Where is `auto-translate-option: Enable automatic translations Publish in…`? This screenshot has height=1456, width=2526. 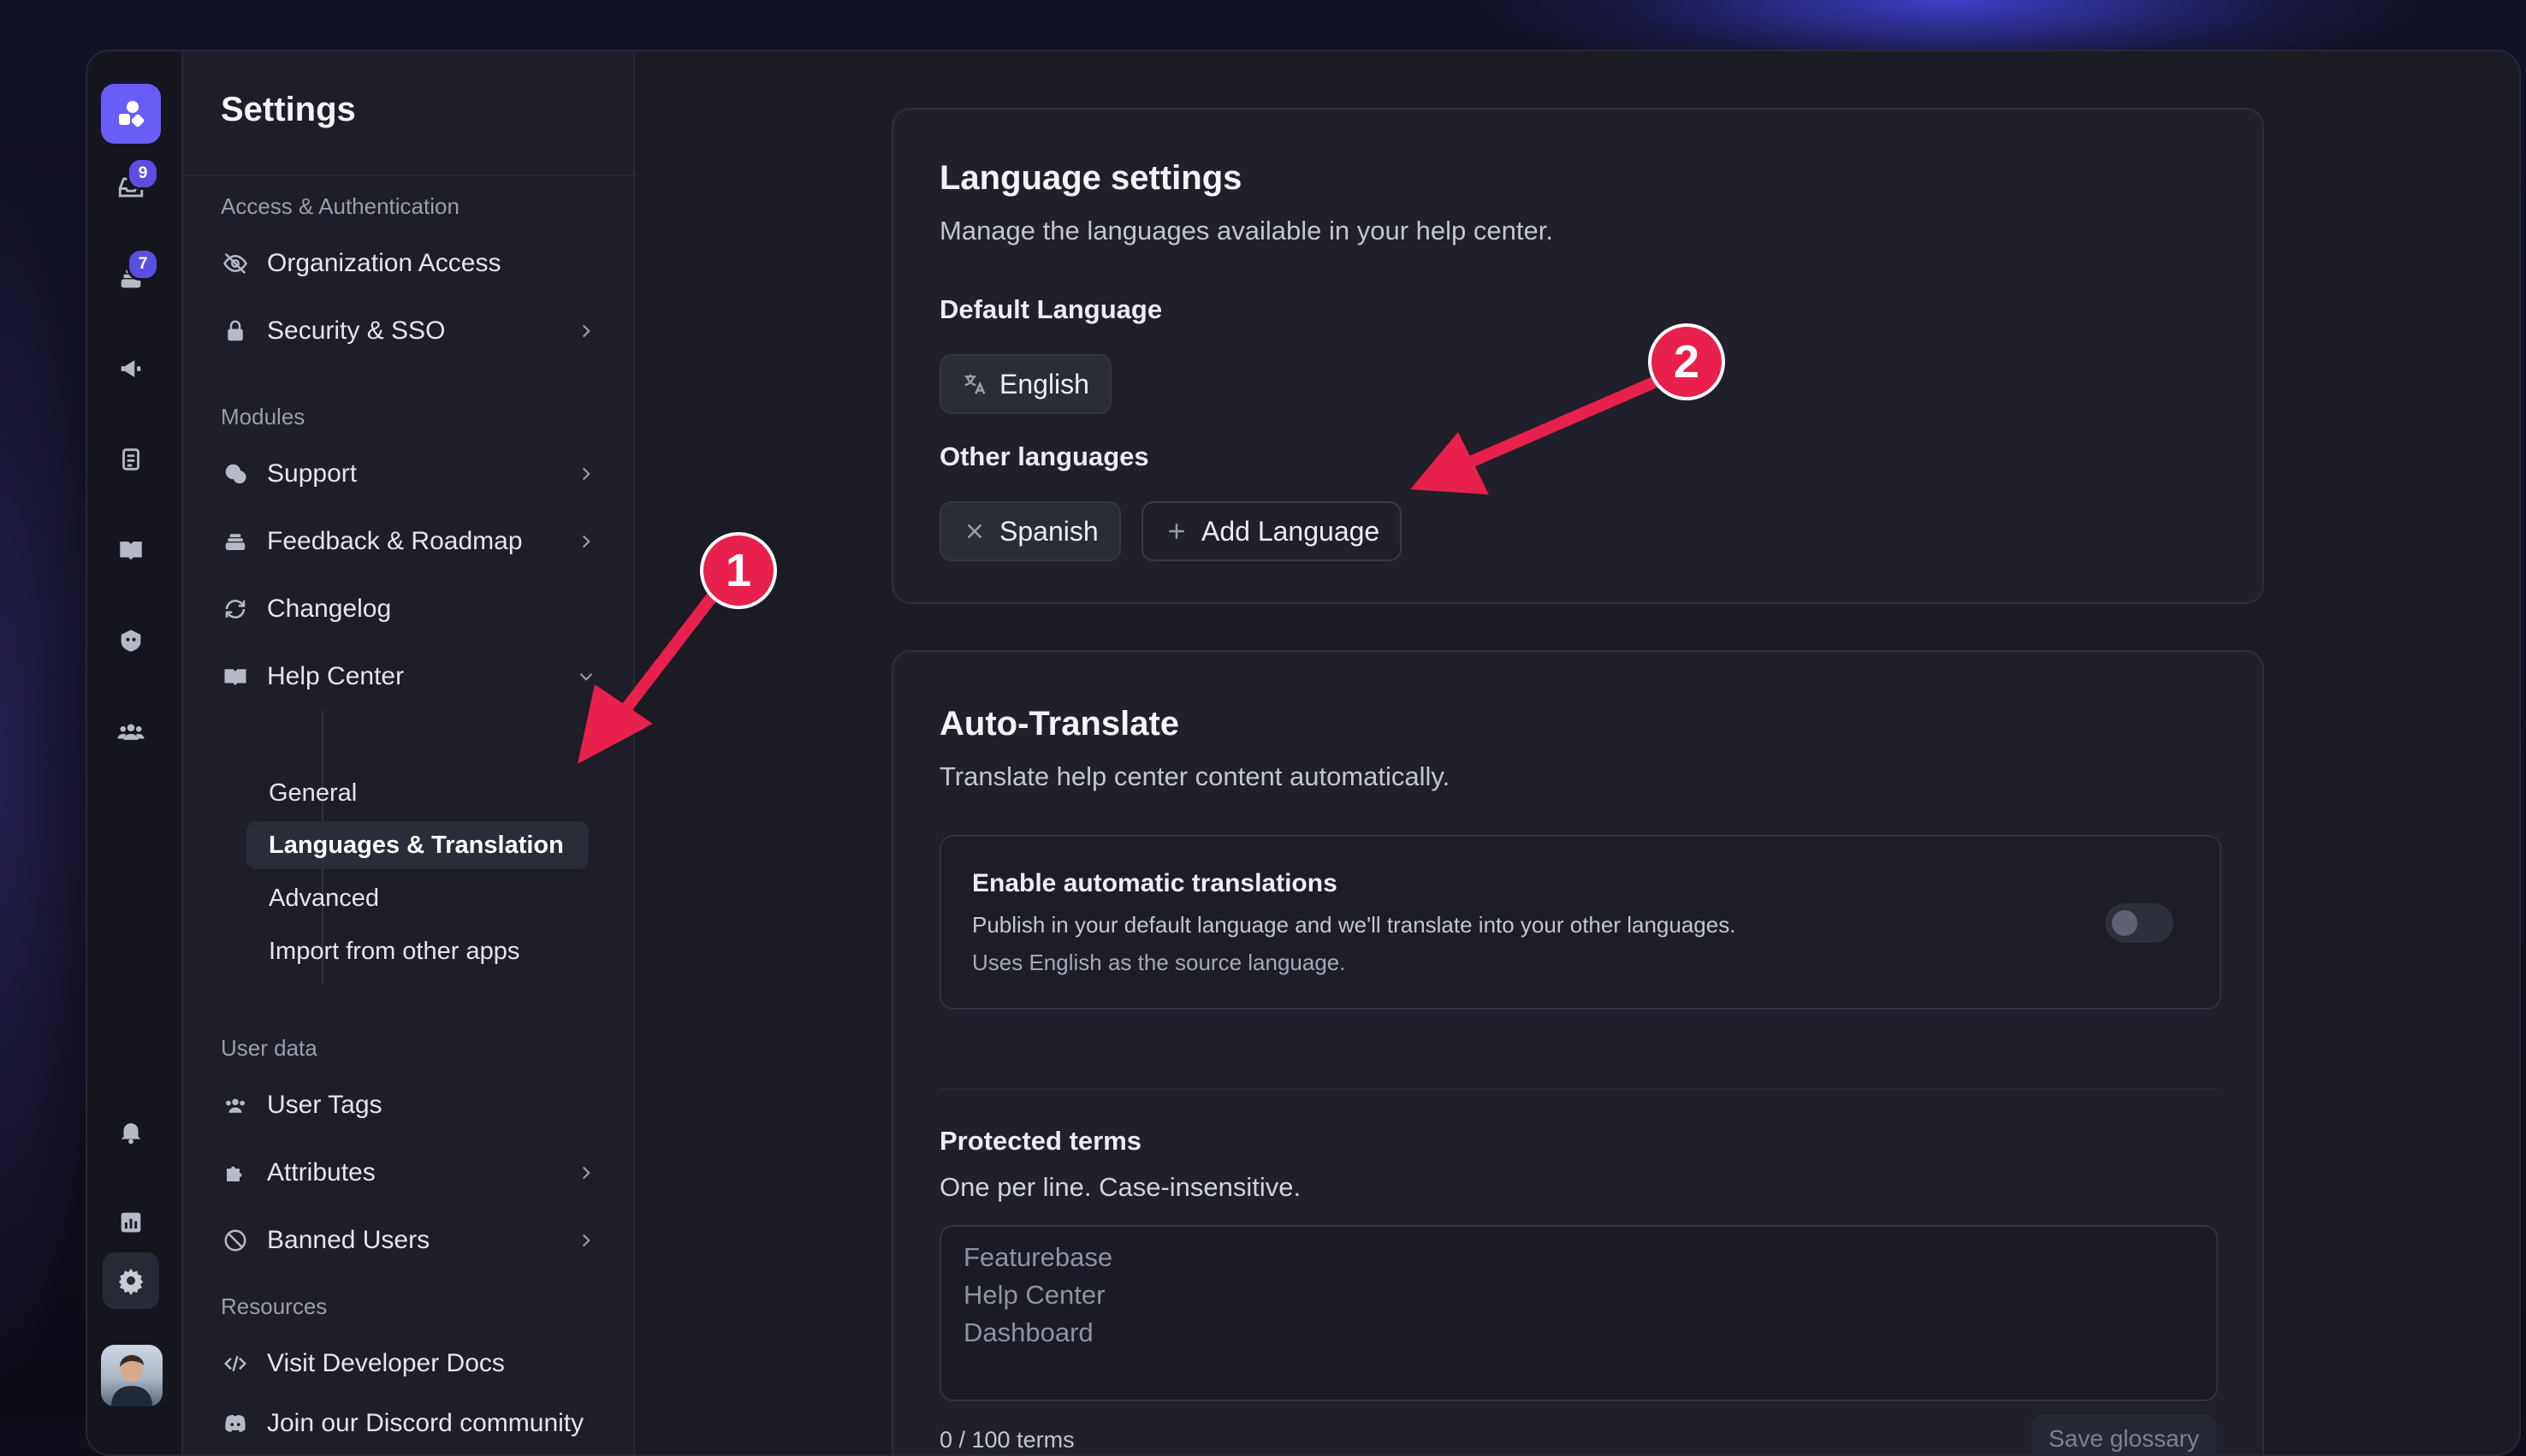 auto-translate-option: Enable automatic translations Publish in… is located at coordinates (1580, 922).